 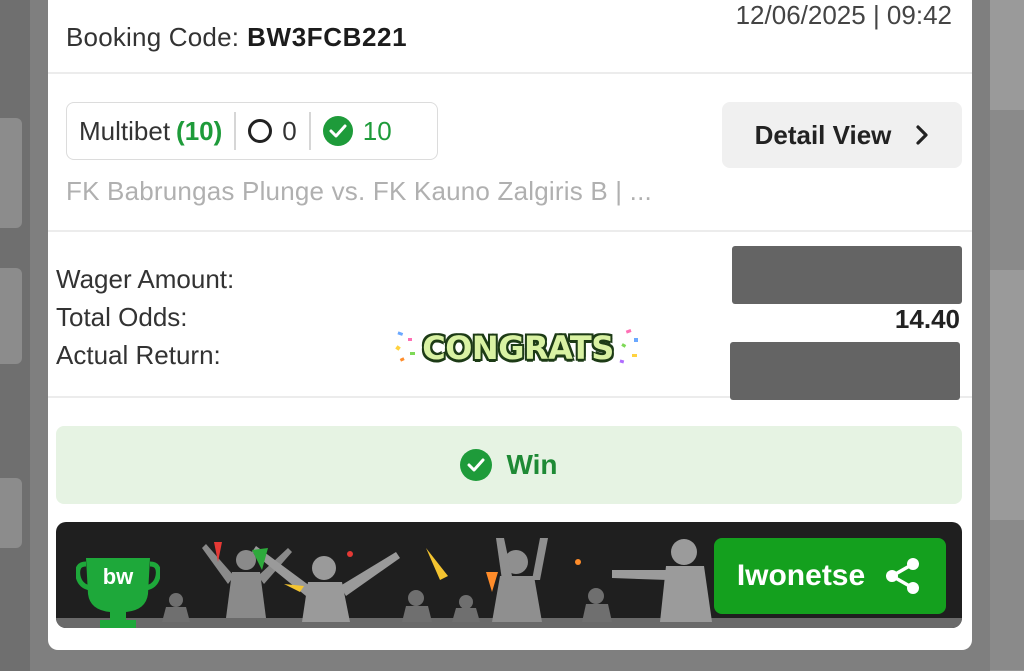 I want to click on multibet-summary: Multibet (10) 0 10, so click(x=252, y=131).